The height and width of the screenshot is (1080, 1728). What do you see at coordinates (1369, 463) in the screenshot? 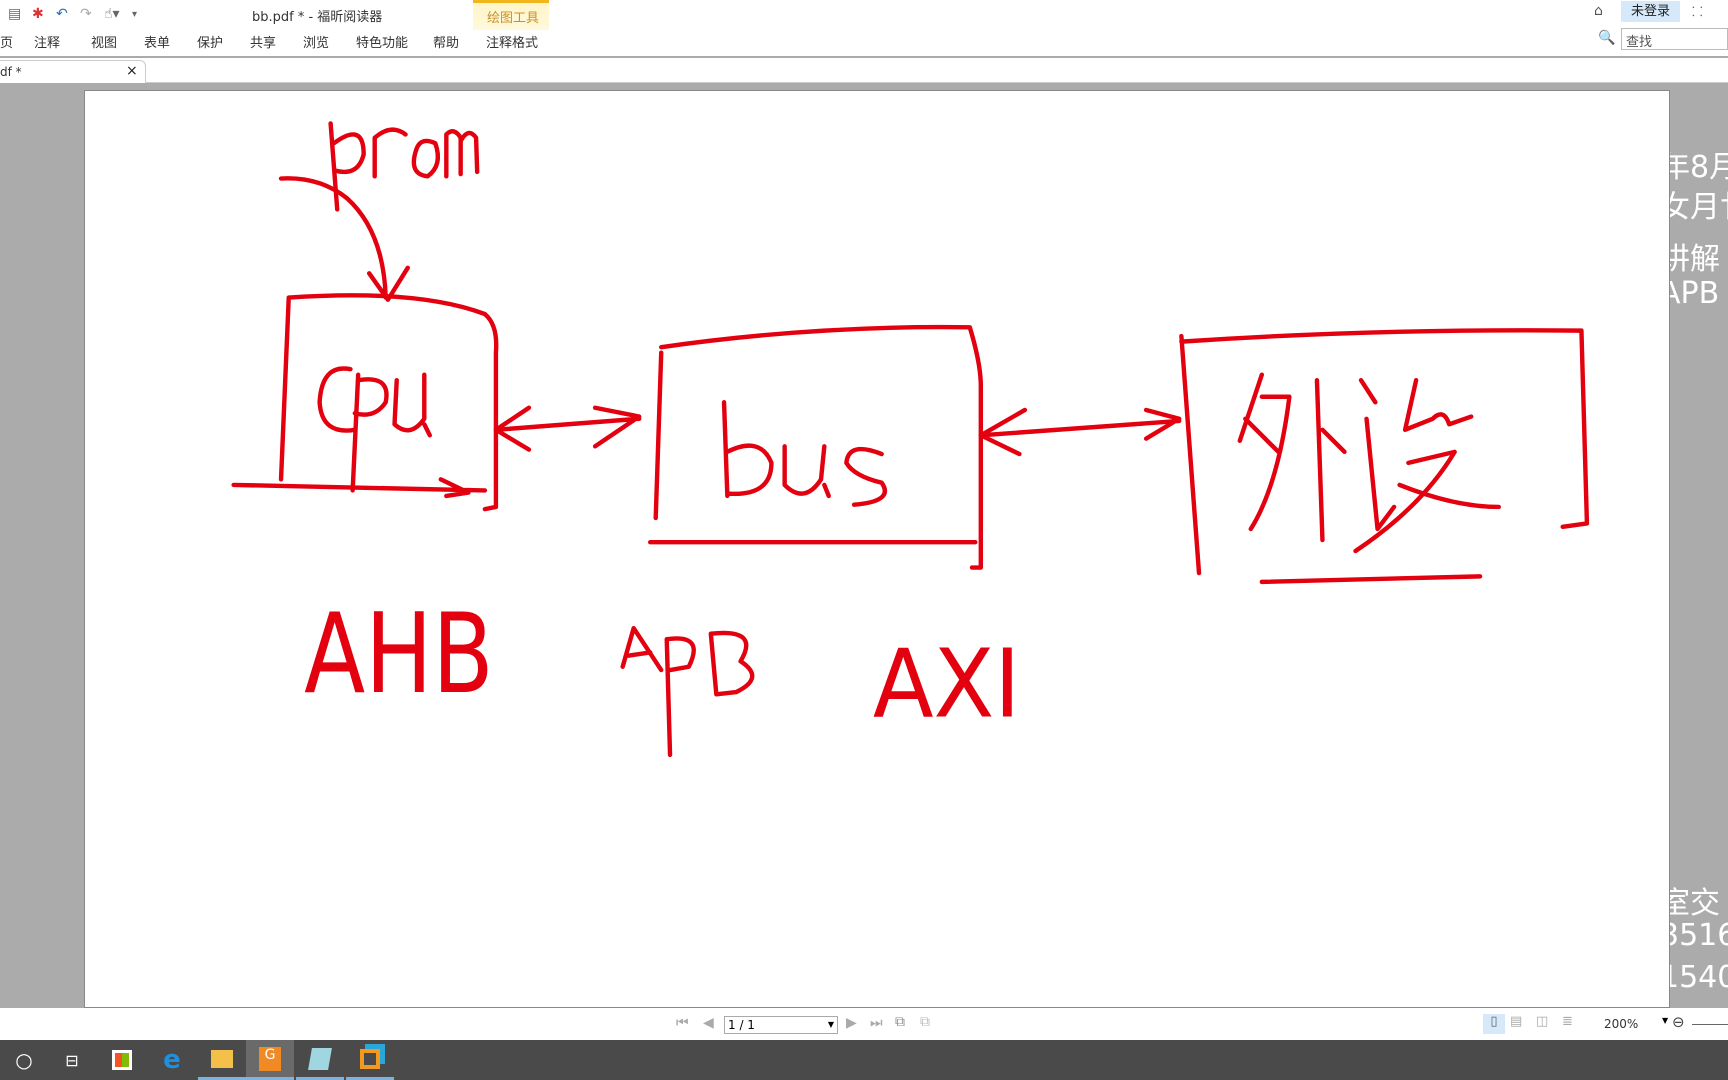
I see `ink-peripheral-text` at bounding box center [1369, 463].